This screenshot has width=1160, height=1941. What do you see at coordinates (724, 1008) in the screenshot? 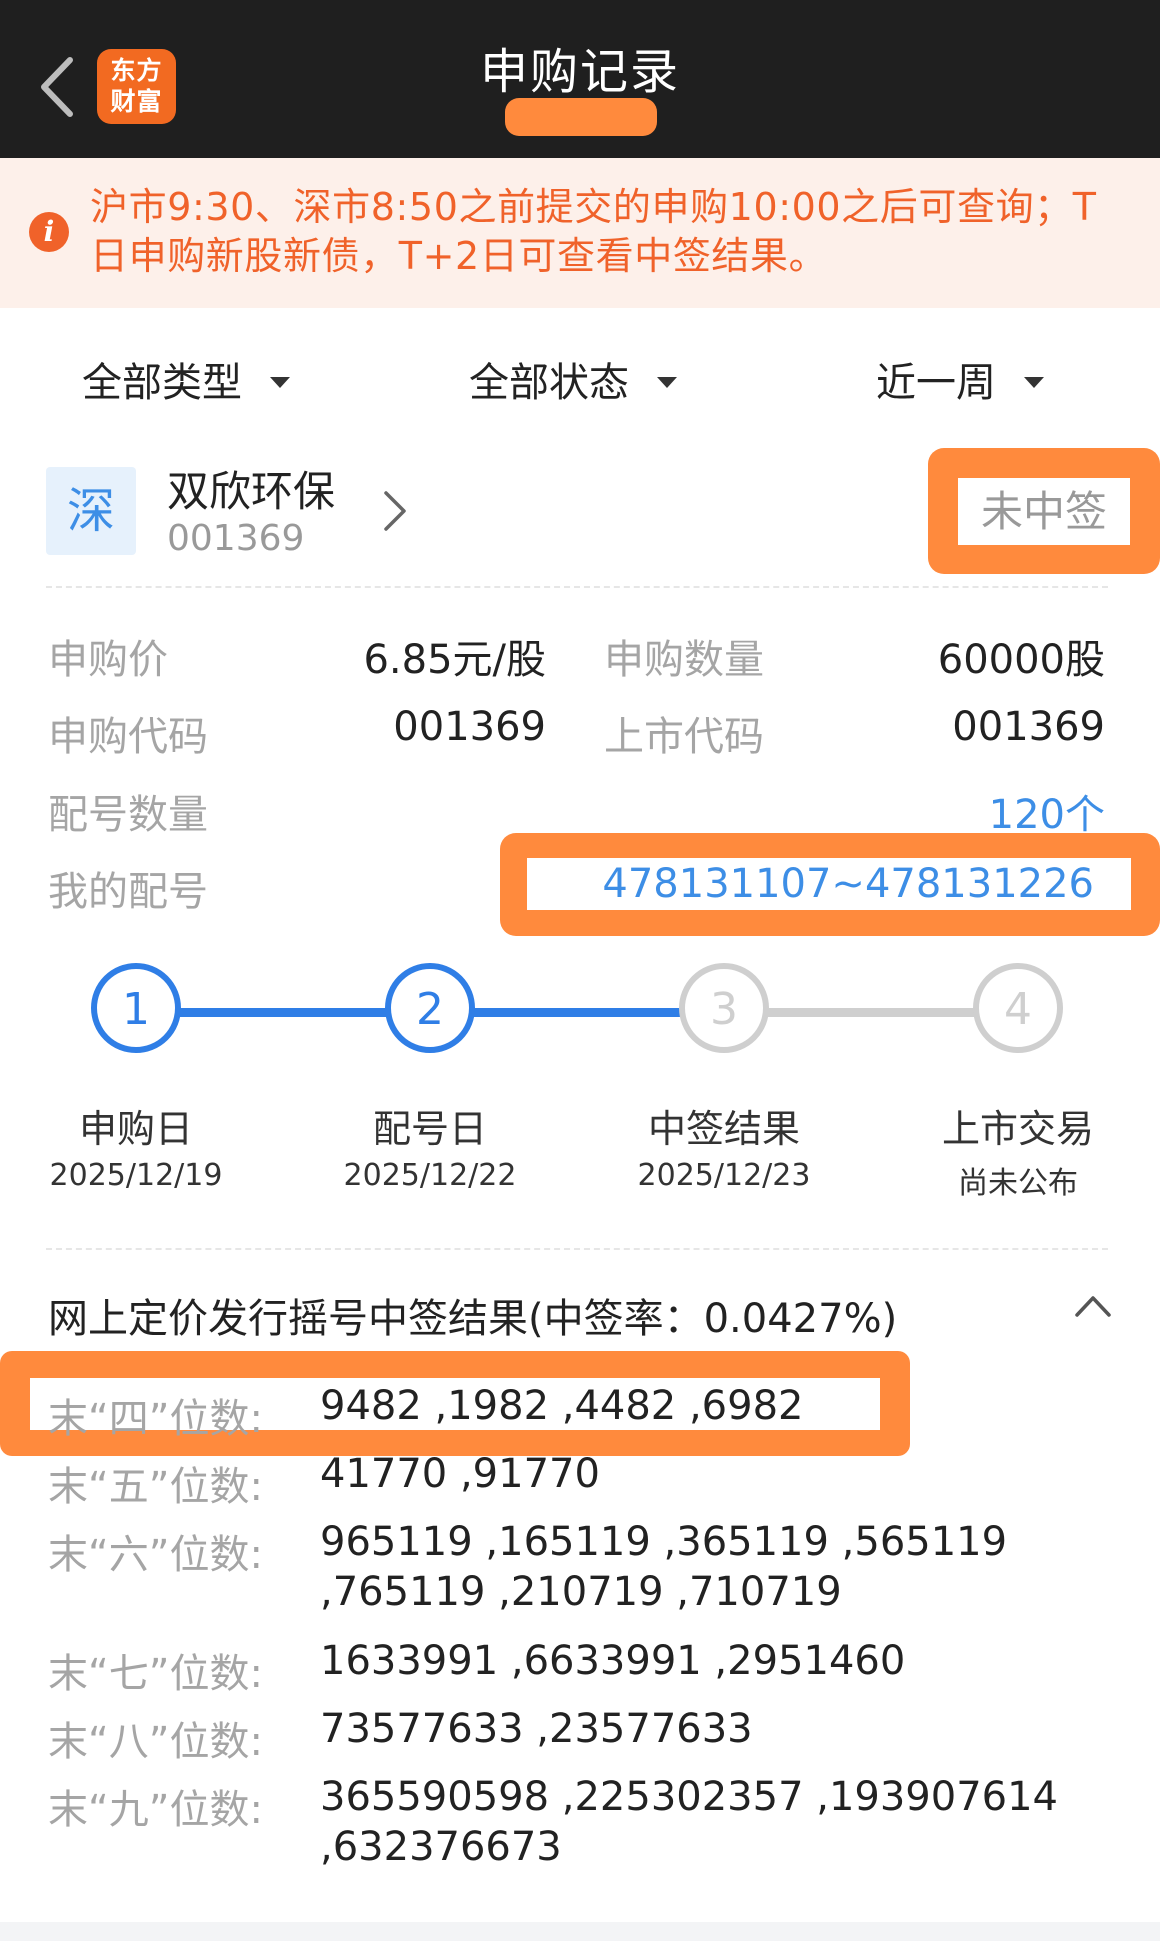
I see `step-3-circle: 3` at bounding box center [724, 1008].